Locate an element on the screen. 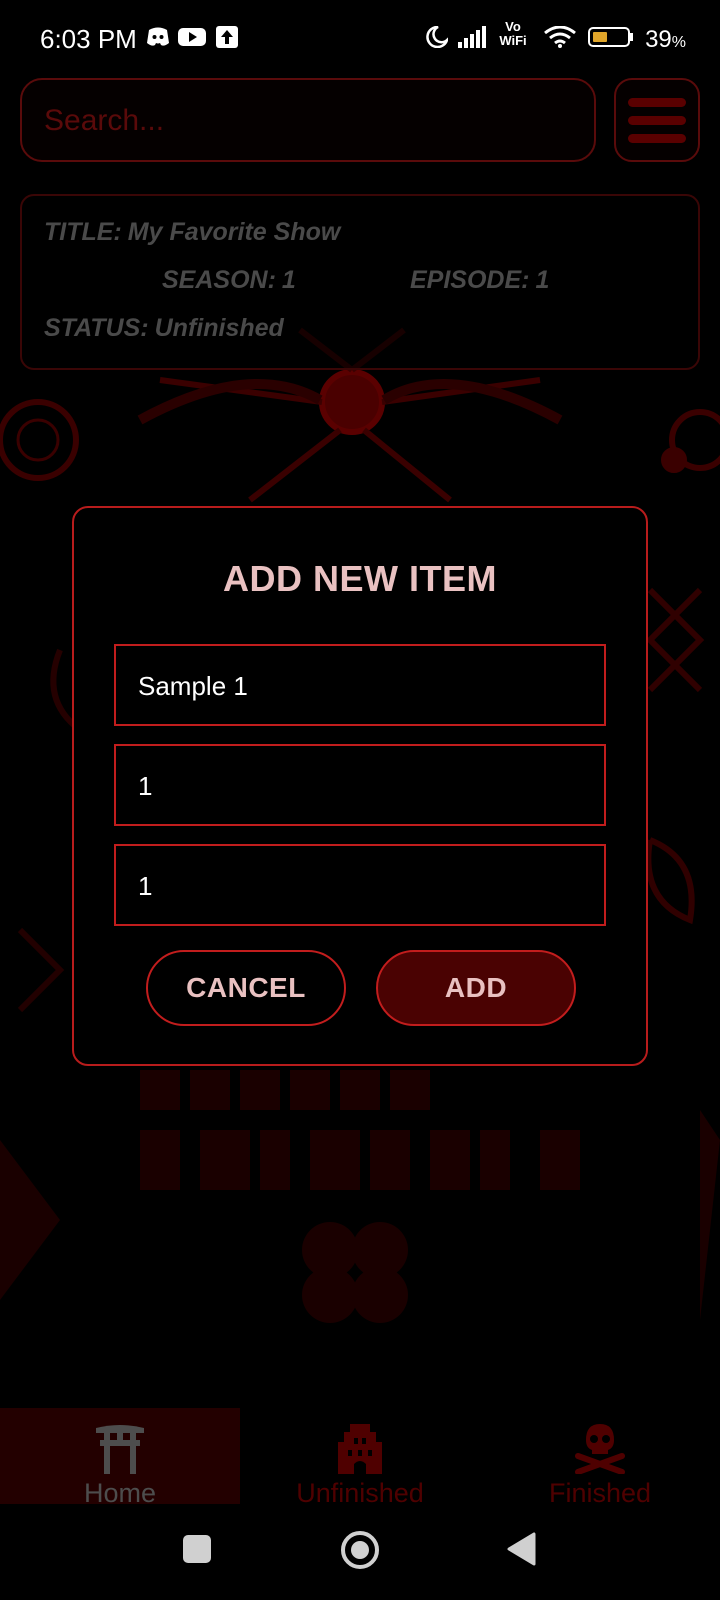 This screenshot has width=720, height=1600. cancel-button: CANCEL is located at coordinates (246, 988).